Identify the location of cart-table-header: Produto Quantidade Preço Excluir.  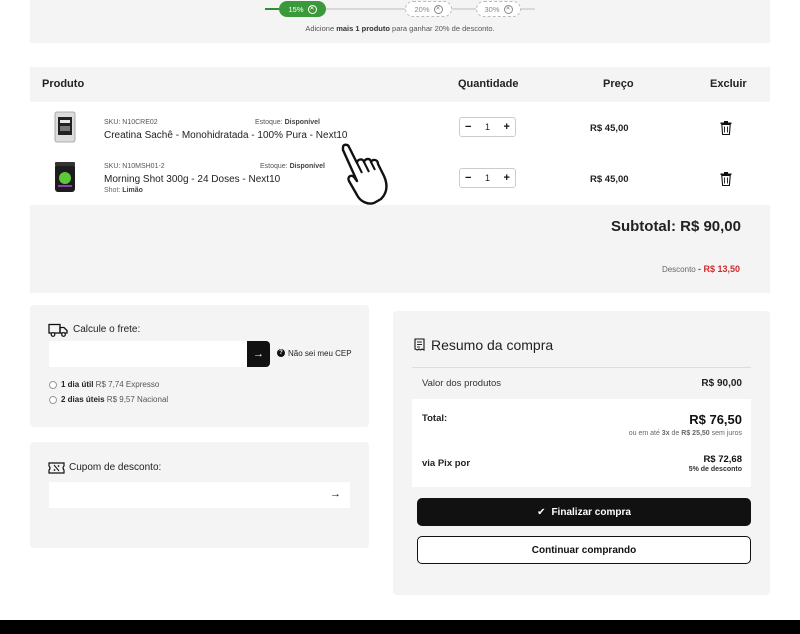
(400, 84).